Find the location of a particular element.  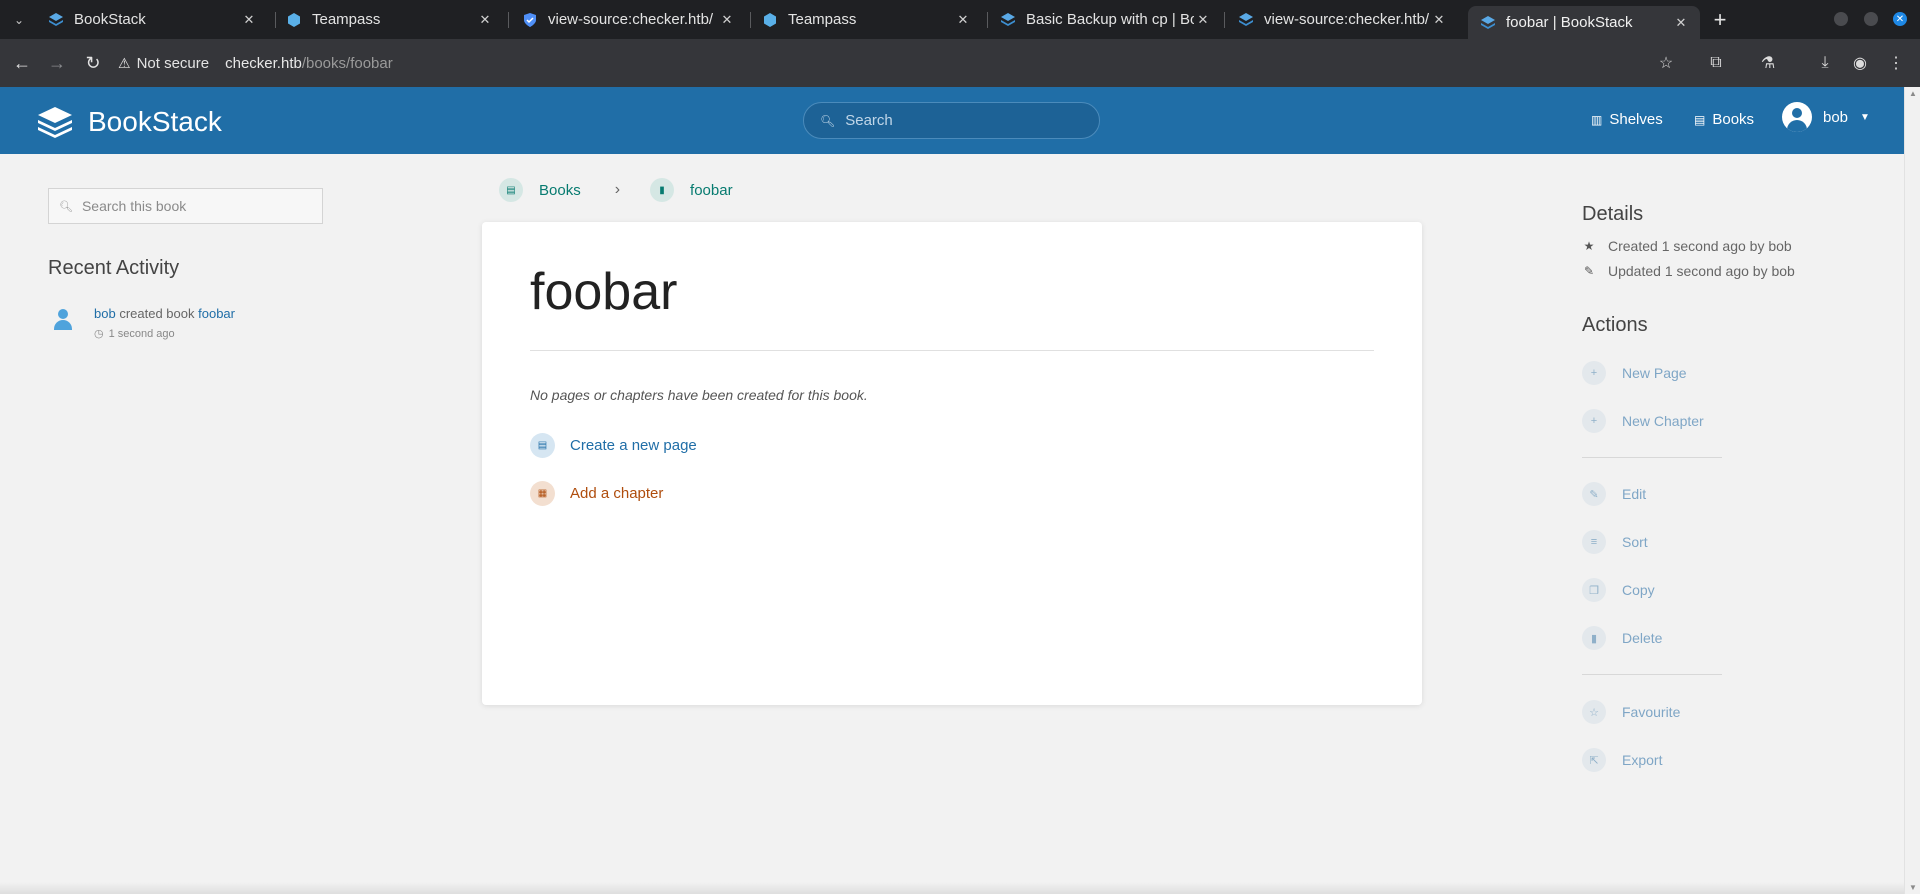

trash-icon: ▮ is located at coordinates (1594, 638).